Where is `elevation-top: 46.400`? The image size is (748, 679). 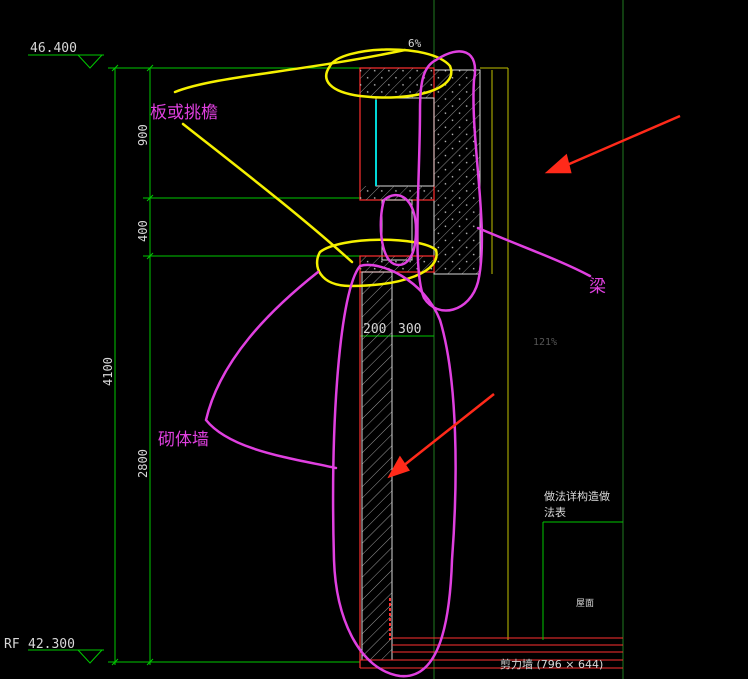
elevation-top: 46.400 is located at coordinates (53, 48).